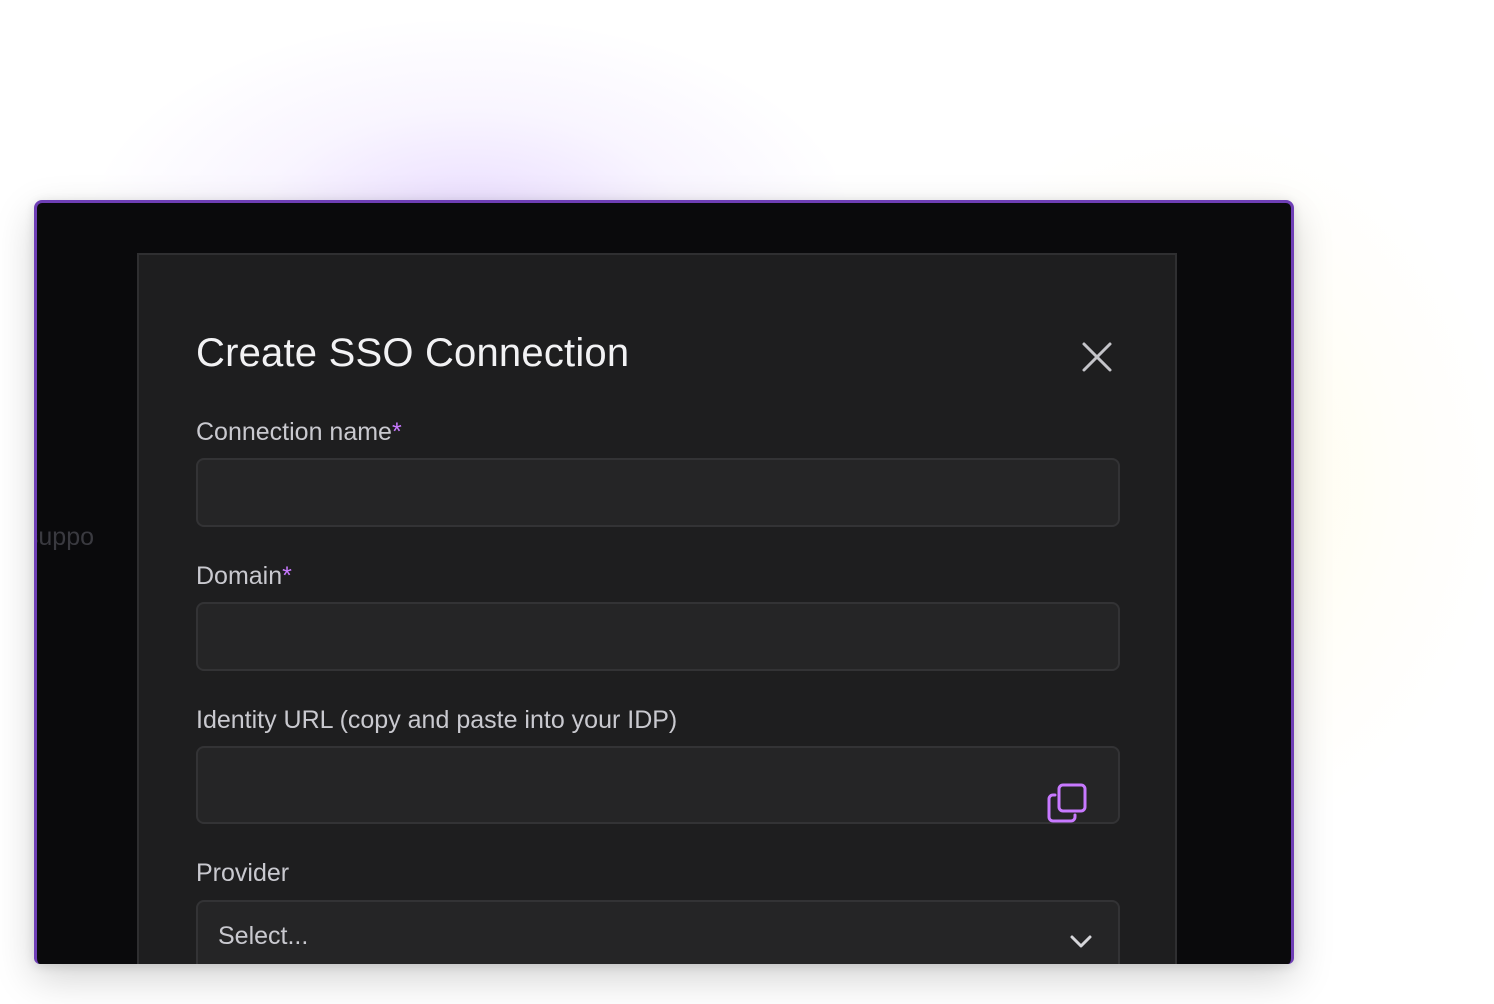 This screenshot has height=1004, width=1494. I want to click on copy-identity-url-button, so click(1067, 803).